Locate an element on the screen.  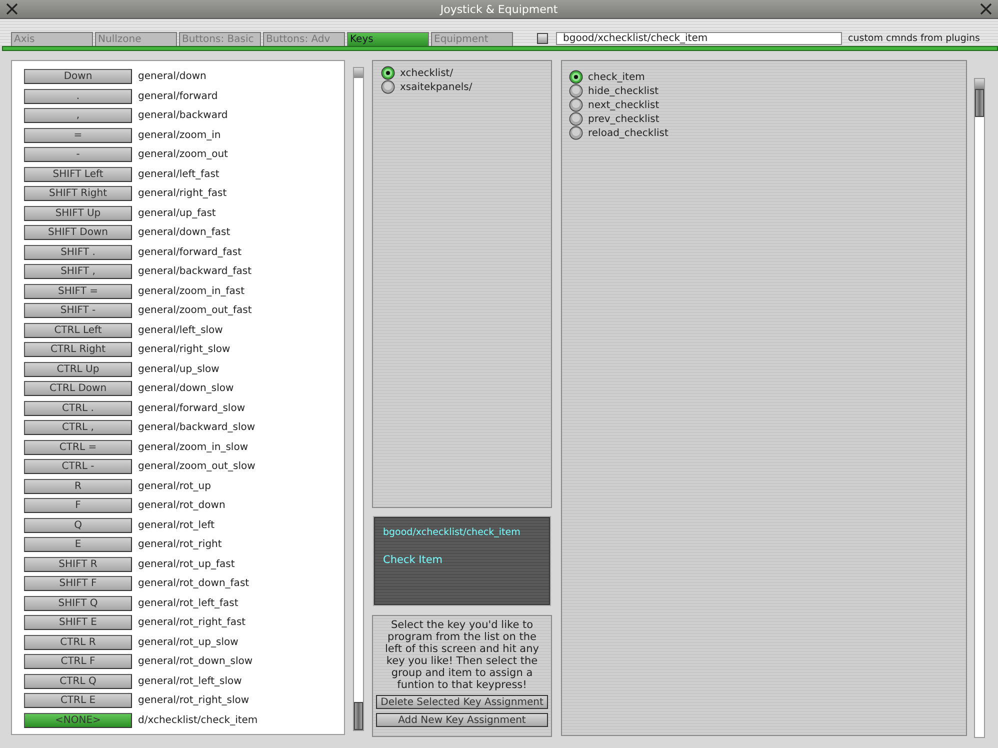
help-text: Select the key you'd like to program from the list on the left of this screen and hit any key you like! Then select the group and item to assign a funtion to that keypress! is located at coordinates (462, 655).